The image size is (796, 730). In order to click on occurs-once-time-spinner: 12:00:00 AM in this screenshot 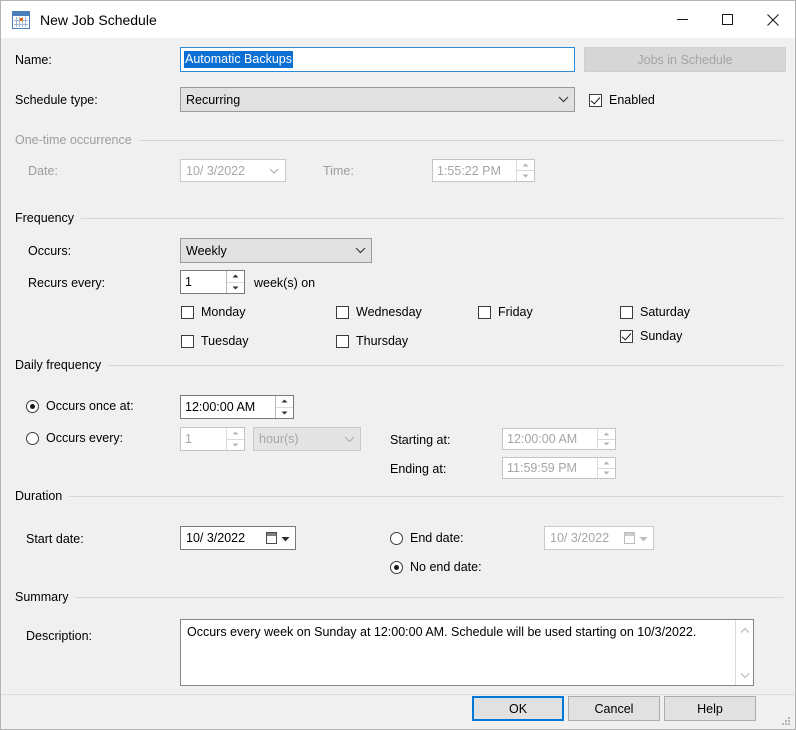, I will do `click(237, 407)`.